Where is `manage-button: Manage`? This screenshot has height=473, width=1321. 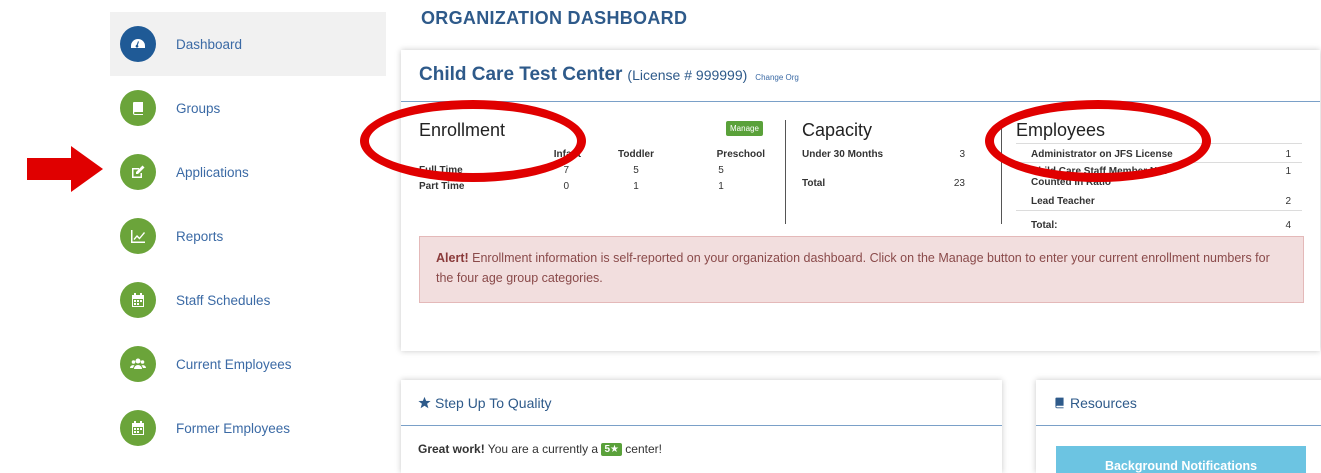
manage-button: Manage is located at coordinates (744, 128).